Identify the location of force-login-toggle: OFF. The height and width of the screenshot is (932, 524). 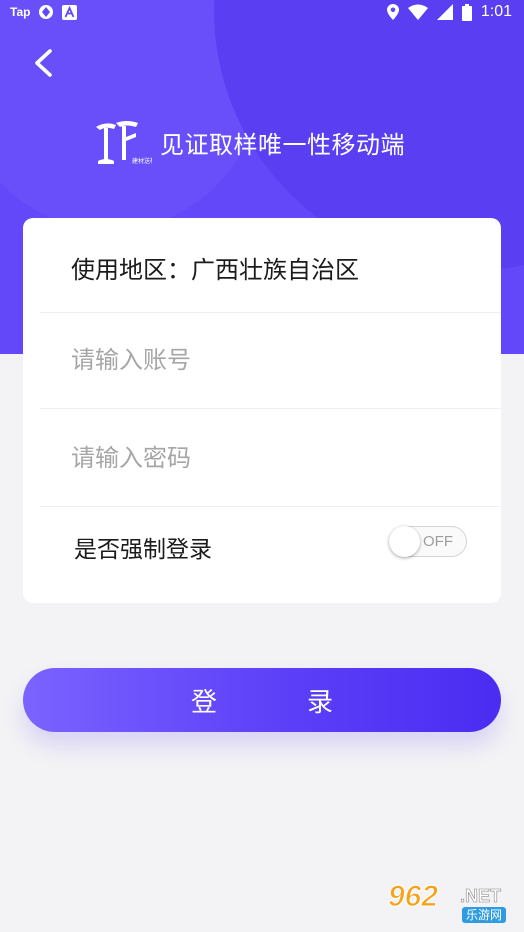
(428, 541).